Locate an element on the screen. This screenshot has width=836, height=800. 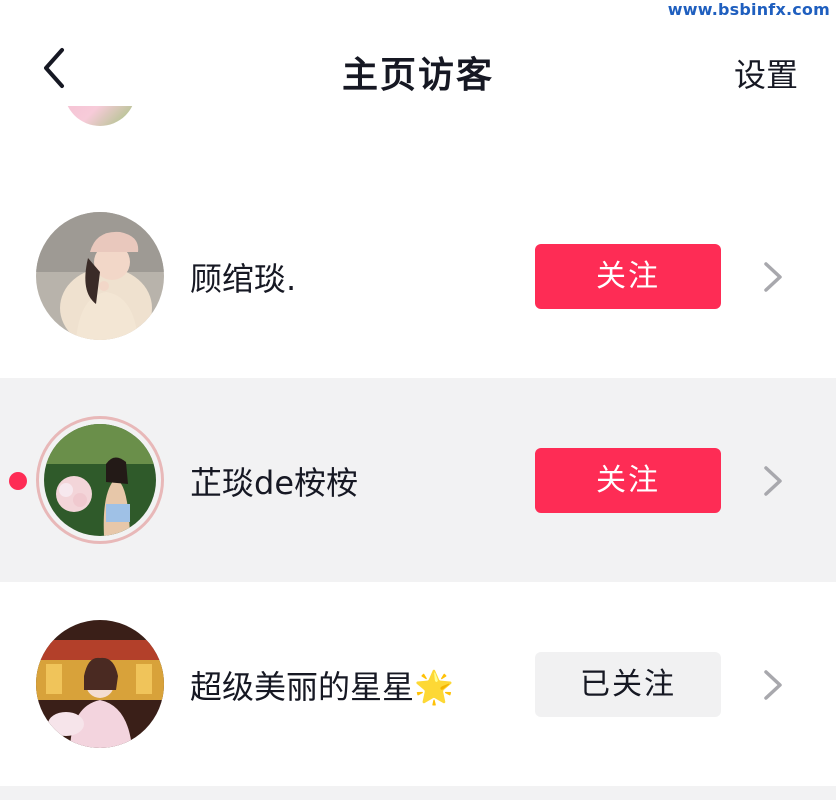
settings-button: 设置 is located at coordinates (766, 73).